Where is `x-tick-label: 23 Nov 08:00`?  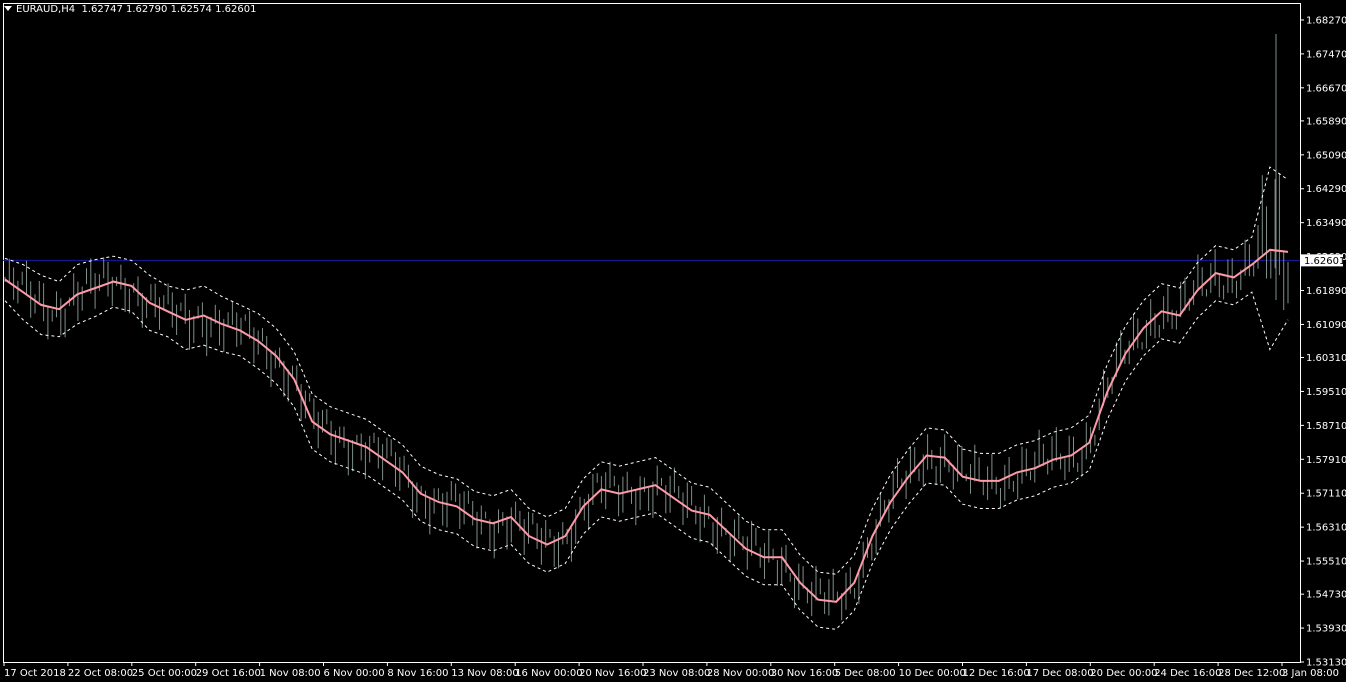 x-tick-label: 23 Nov 08:00 is located at coordinates (676, 673).